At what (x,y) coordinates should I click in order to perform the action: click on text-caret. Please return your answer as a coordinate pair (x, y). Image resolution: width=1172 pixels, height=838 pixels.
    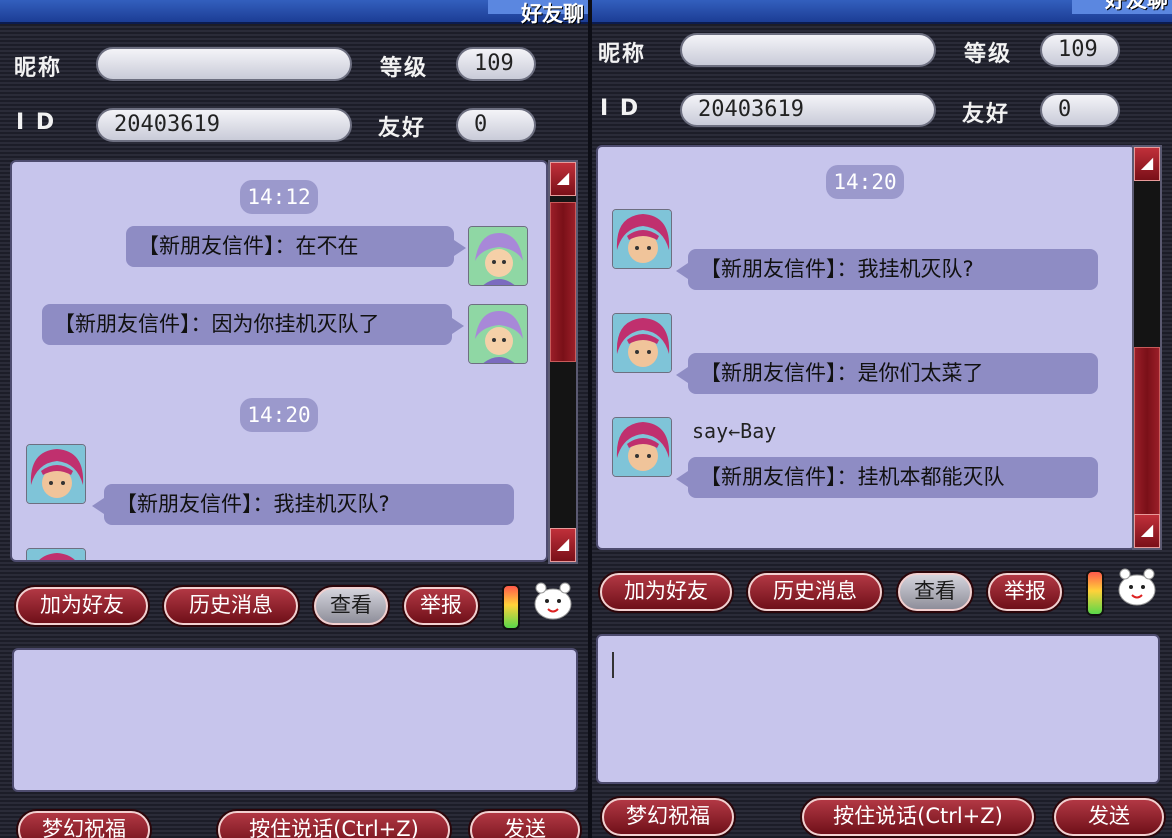
    Looking at the image, I should click on (613, 665).